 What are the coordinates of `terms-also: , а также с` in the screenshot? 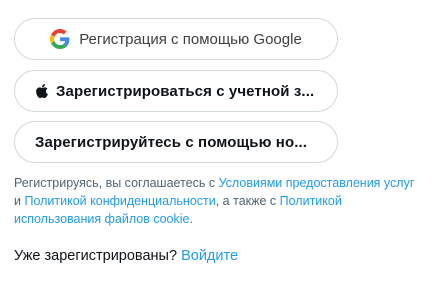 It's located at (247, 201).